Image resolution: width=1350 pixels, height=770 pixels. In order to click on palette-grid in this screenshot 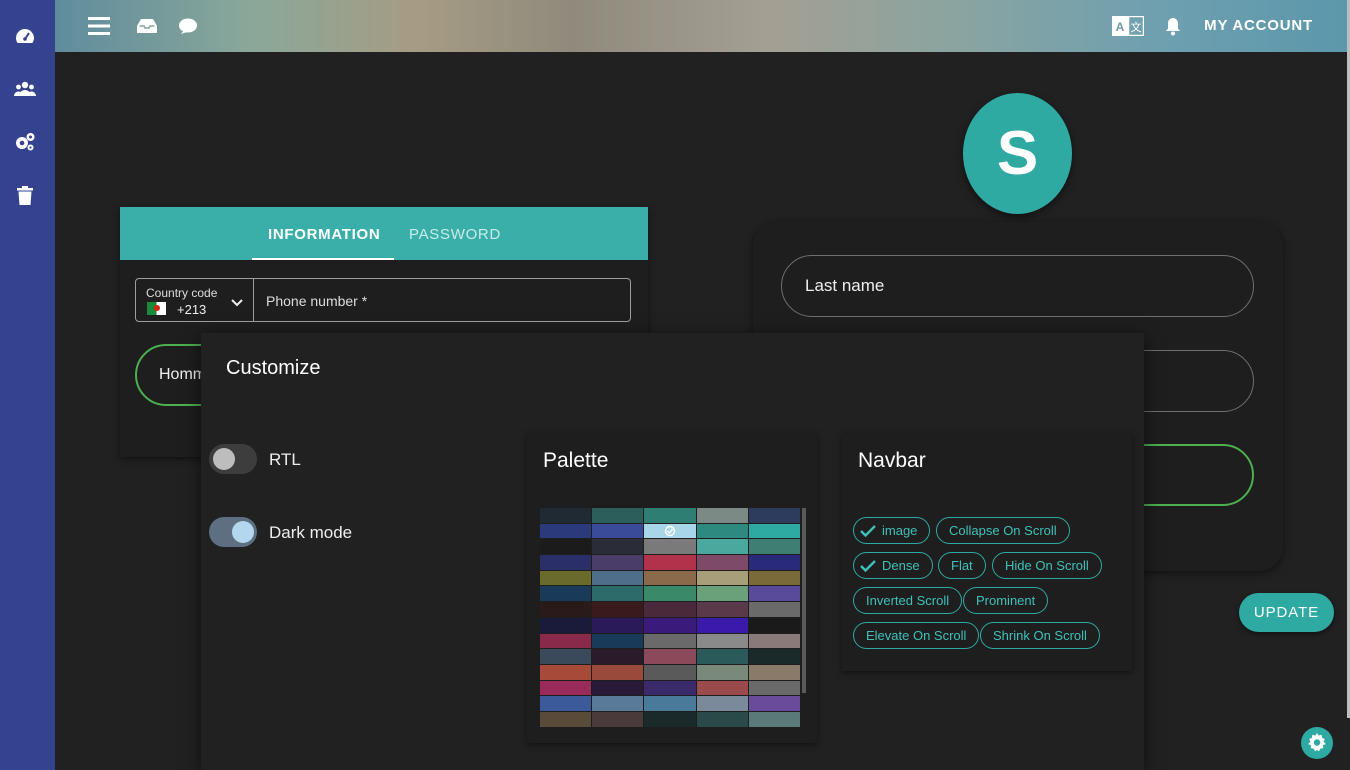, I will do `click(670, 618)`.